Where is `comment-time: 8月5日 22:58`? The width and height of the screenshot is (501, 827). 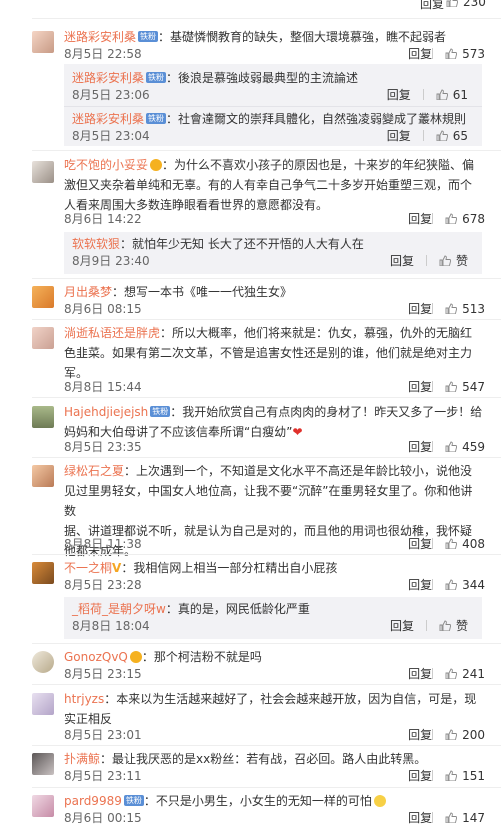
comment-time: 8月5日 22:58 is located at coordinates (103, 54).